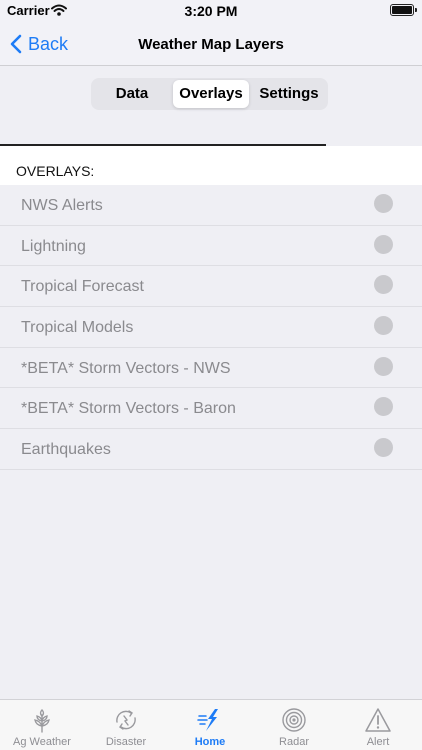 Image resolution: width=422 pixels, height=750 pixels. I want to click on overlay-label: Earthquakes, so click(66, 450).